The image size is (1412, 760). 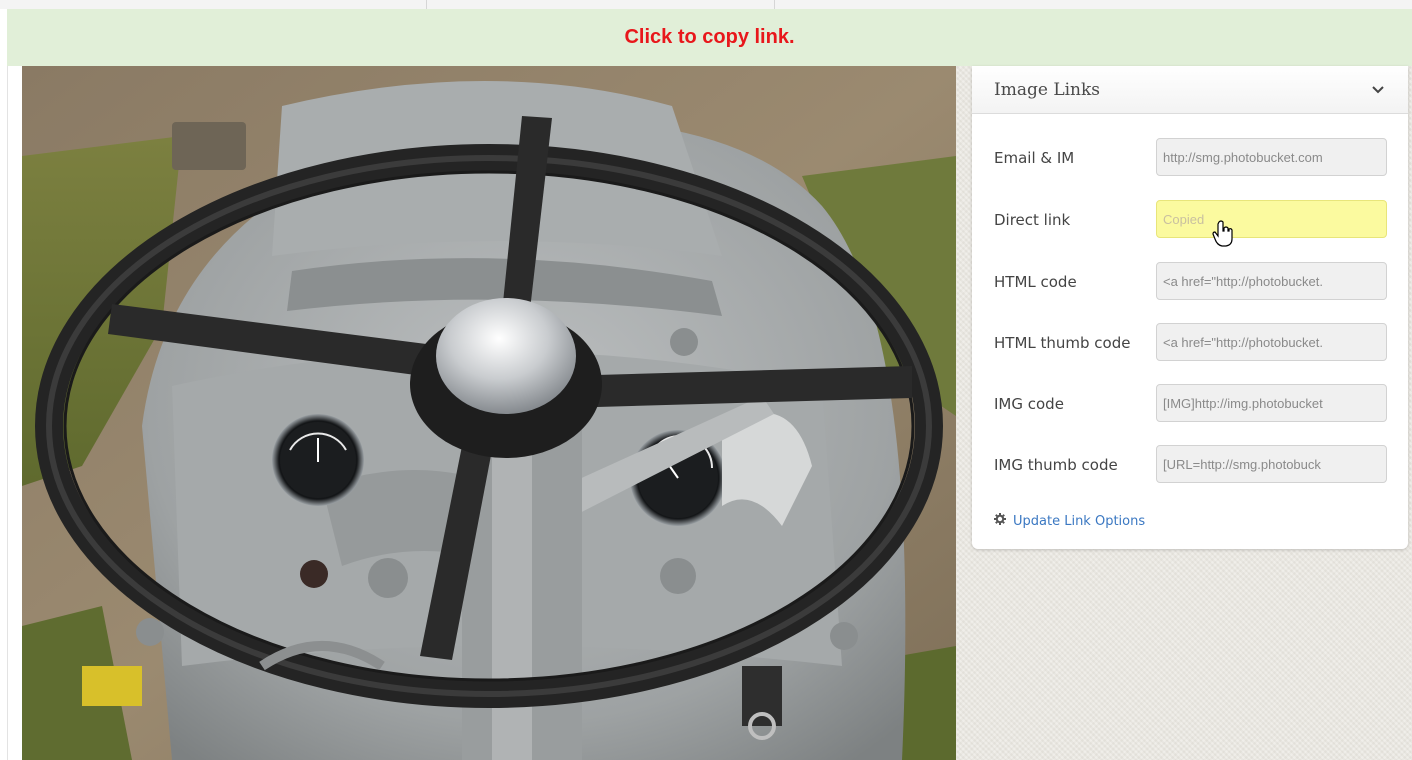 What do you see at coordinates (1035, 282) in the screenshot?
I see `link-label: HTML code` at bounding box center [1035, 282].